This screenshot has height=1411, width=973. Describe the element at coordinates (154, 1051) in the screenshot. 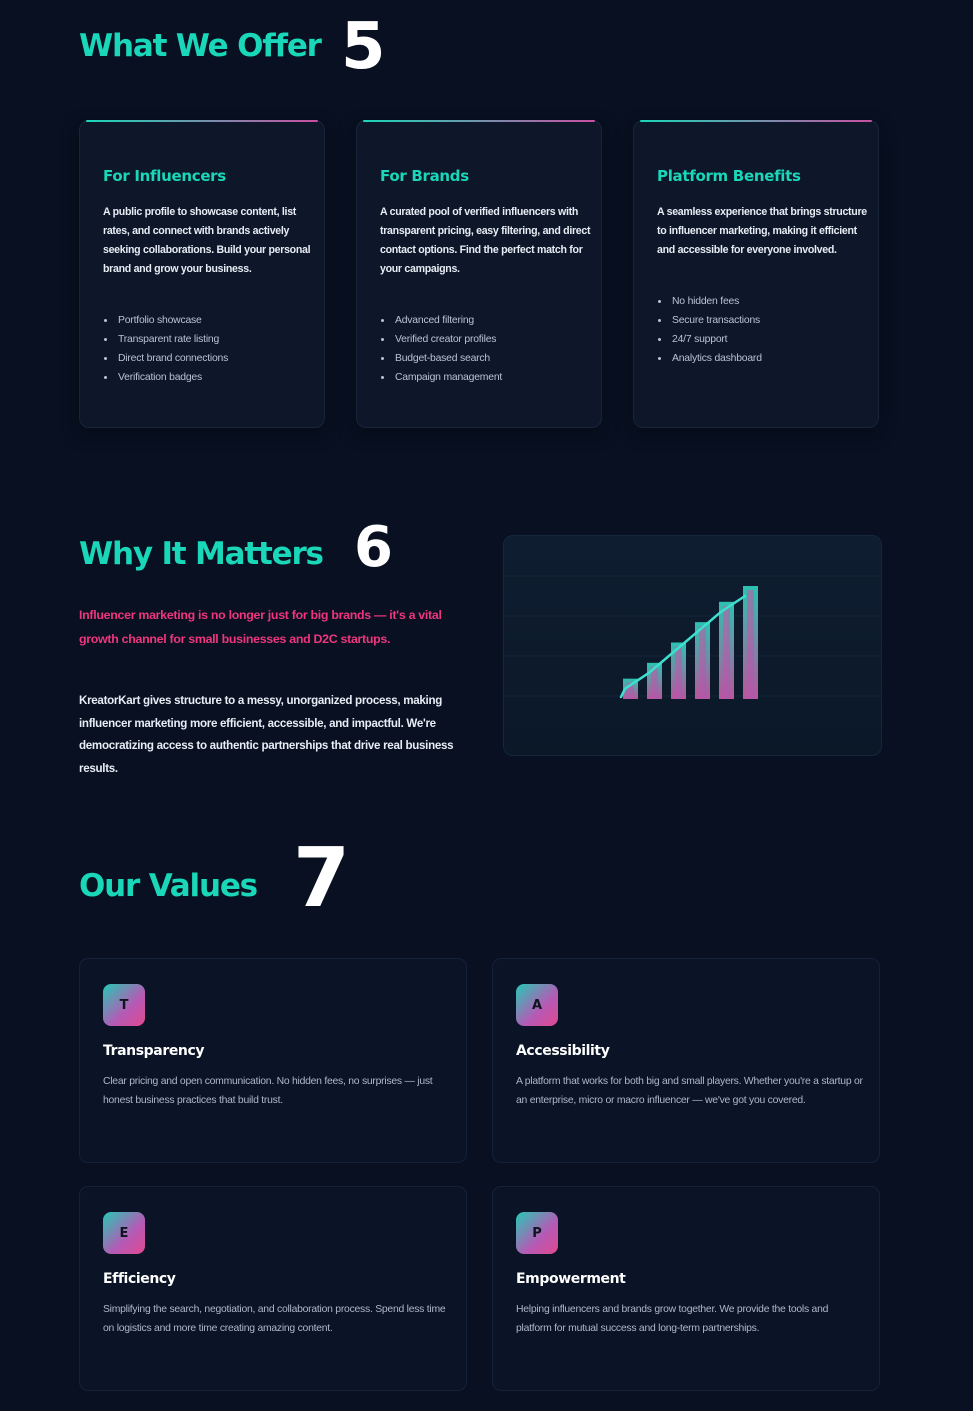

I see `value-title: Transparency` at that location.